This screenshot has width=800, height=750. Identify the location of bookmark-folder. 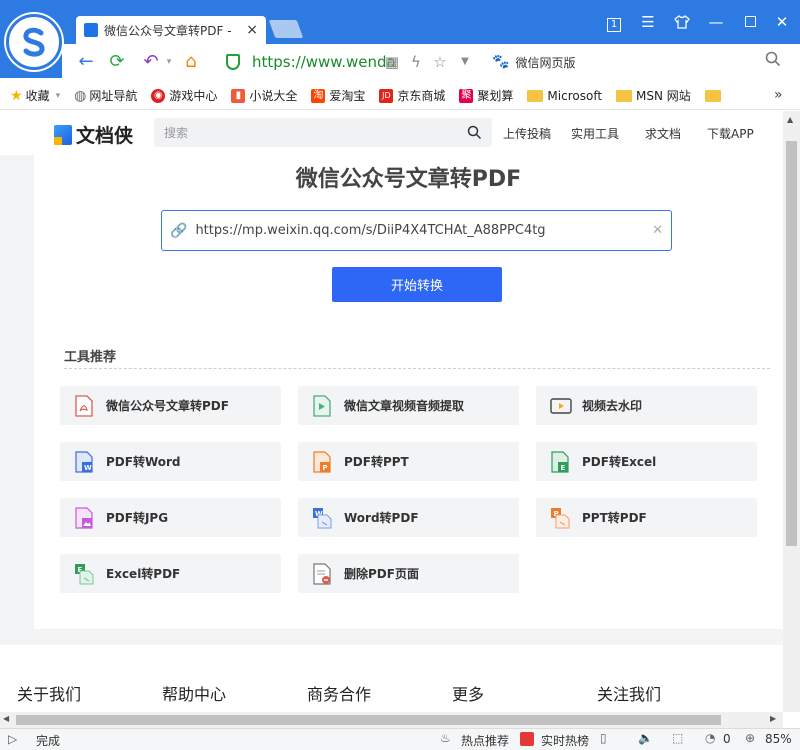
(714, 95).